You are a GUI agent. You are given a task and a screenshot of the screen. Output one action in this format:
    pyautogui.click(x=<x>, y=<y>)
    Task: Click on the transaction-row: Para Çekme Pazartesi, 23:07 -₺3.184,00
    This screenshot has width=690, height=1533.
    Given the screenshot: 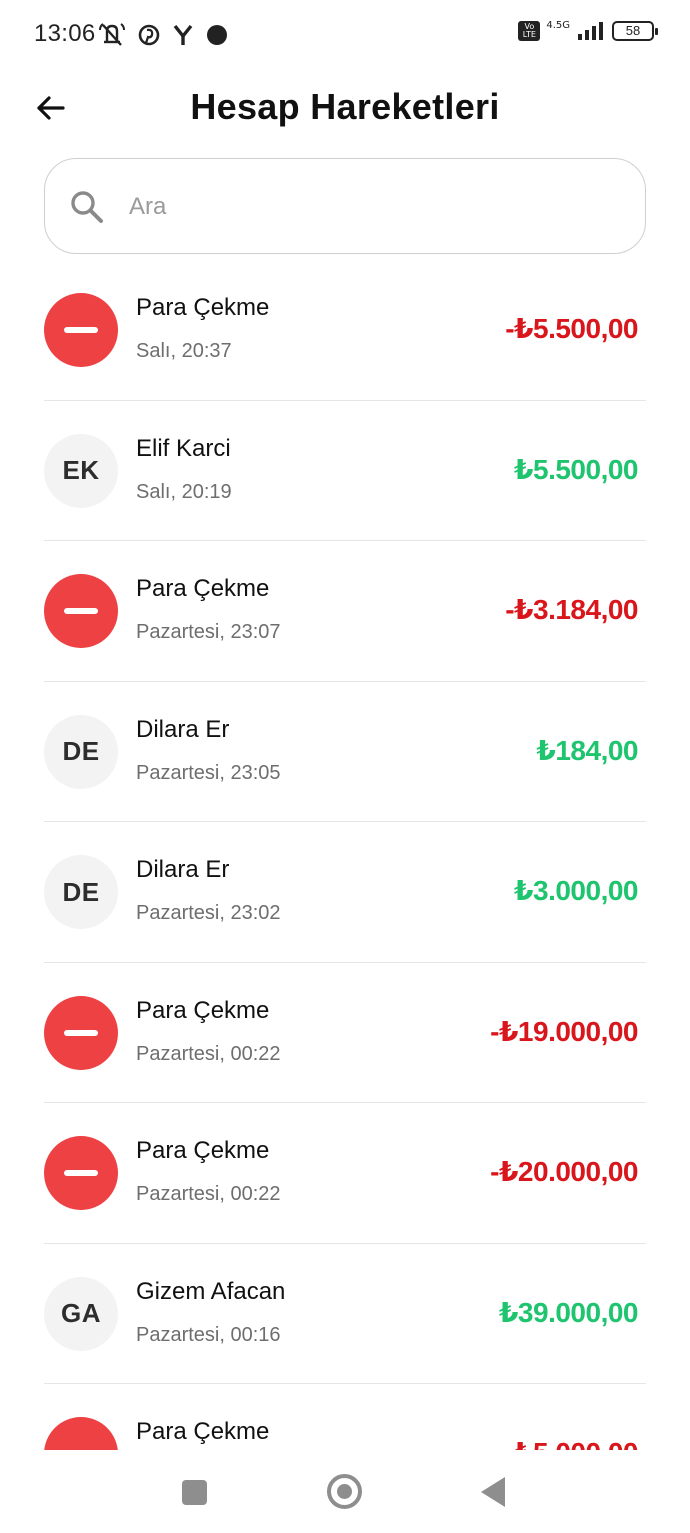 What is the action you would take?
    pyautogui.click(x=345, y=611)
    